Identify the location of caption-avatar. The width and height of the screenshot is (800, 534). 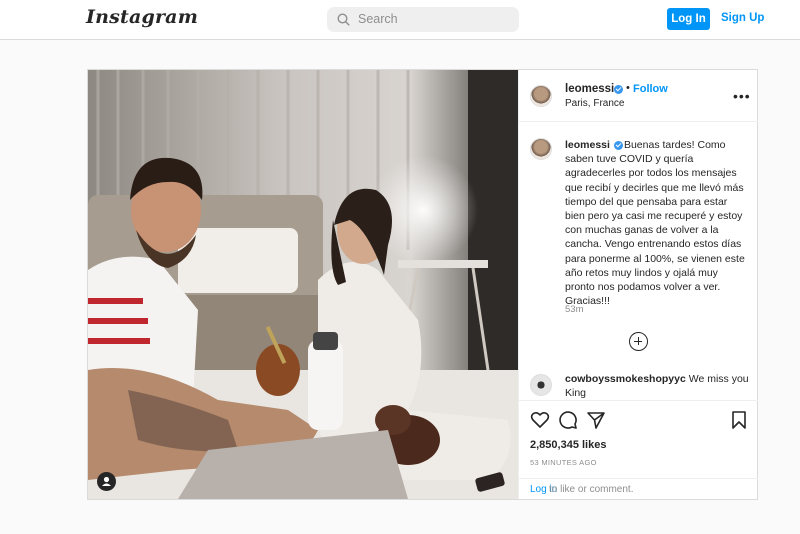
(541, 149).